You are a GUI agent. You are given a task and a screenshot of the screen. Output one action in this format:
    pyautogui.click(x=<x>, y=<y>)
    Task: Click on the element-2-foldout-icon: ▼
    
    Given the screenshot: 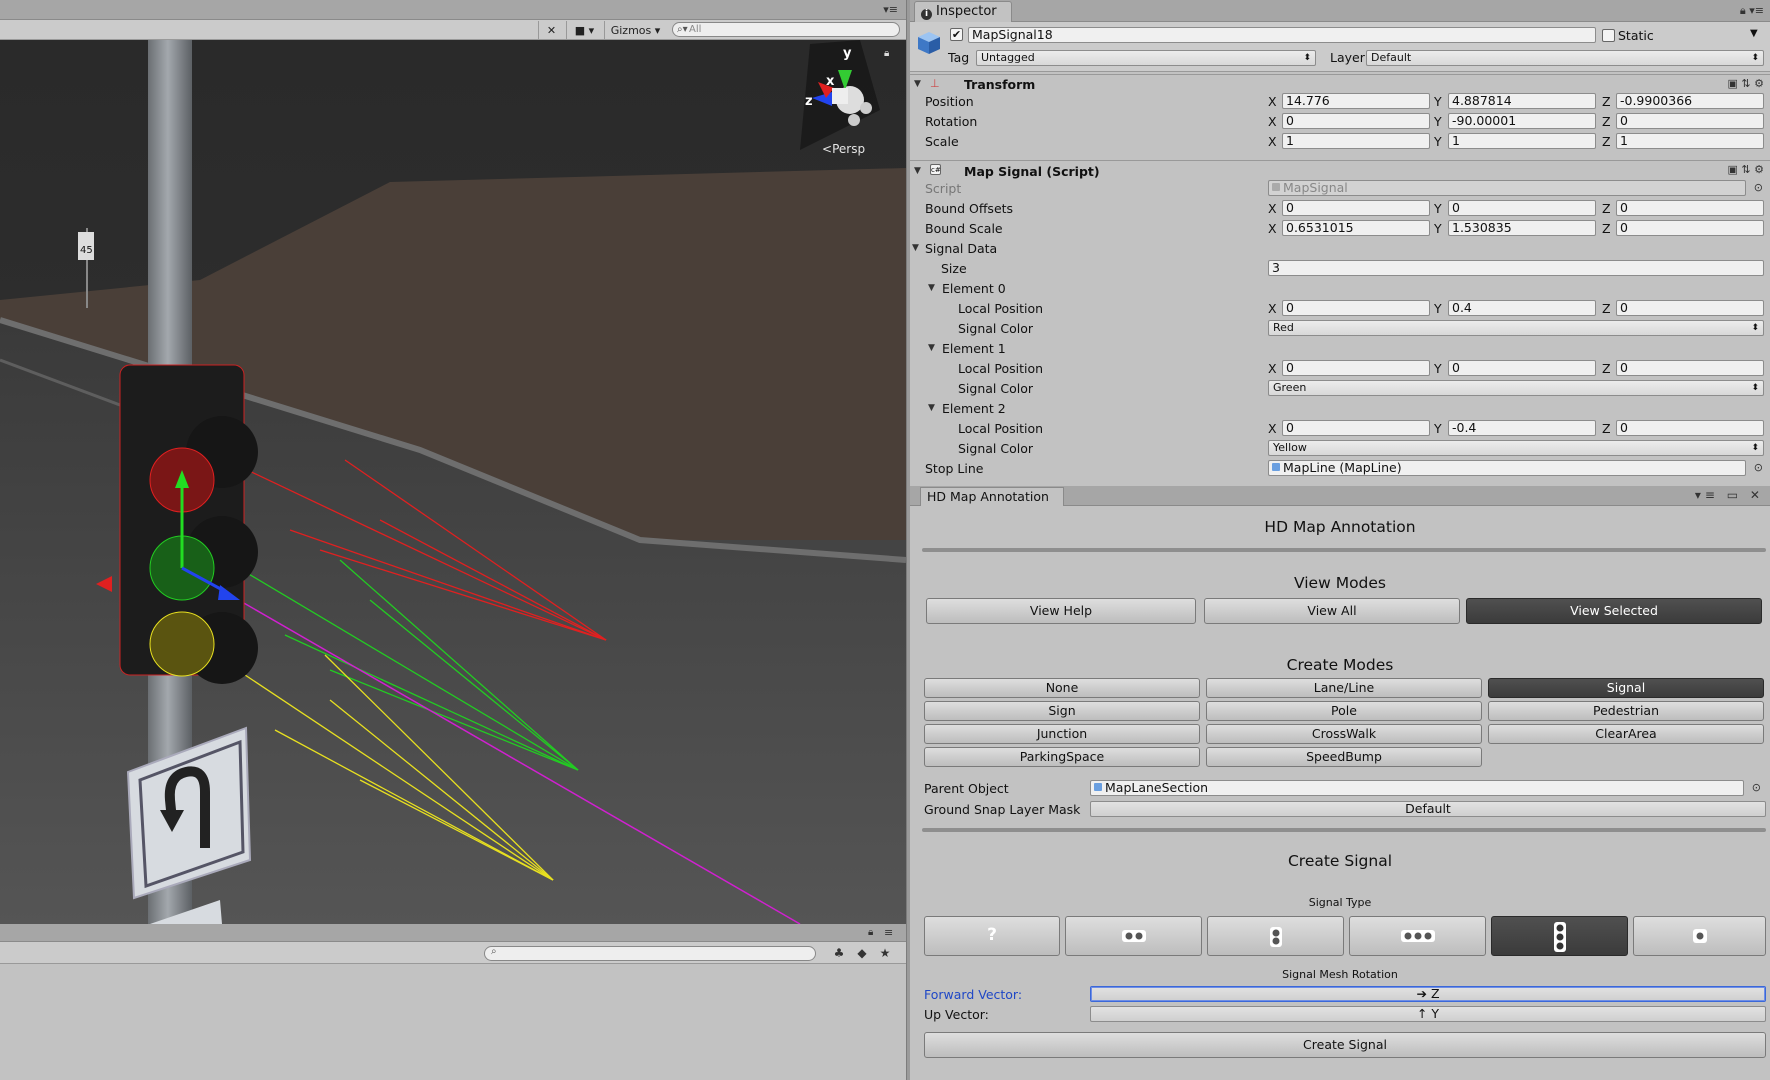 What is the action you would take?
    pyautogui.click(x=931, y=408)
    